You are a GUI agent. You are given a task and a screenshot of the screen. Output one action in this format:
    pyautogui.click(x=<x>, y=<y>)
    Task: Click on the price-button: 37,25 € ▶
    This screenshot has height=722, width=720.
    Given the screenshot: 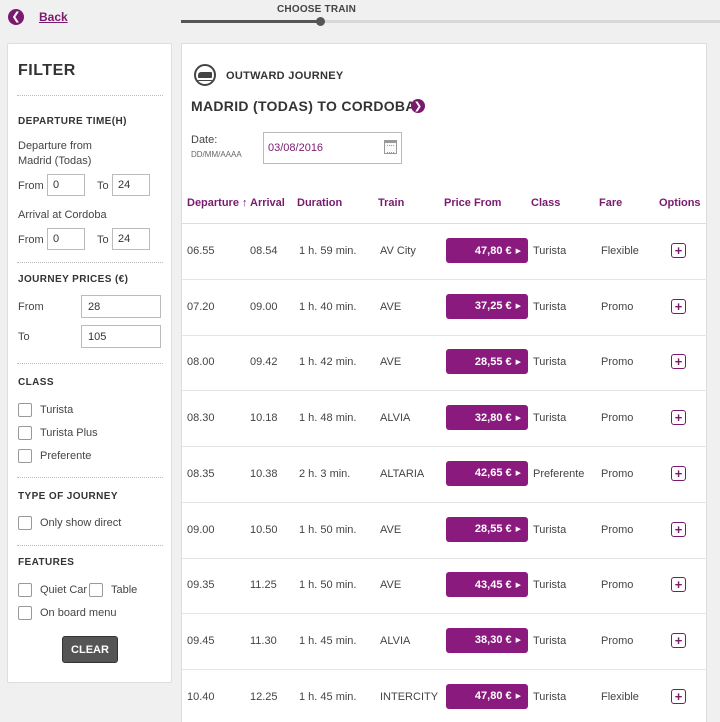 What is the action you would take?
    pyautogui.click(x=487, y=306)
    